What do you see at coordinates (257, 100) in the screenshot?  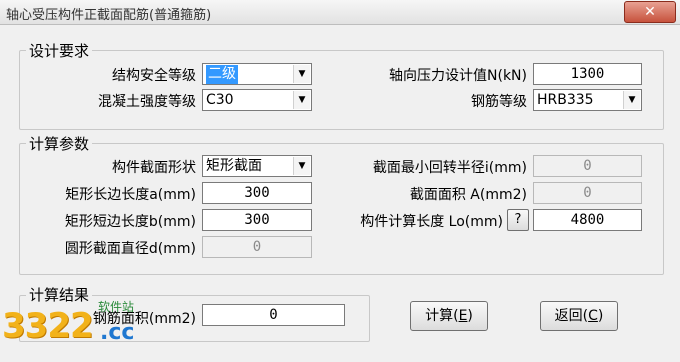 I see `concrete-grade-select: C30 ▼` at bounding box center [257, 100].